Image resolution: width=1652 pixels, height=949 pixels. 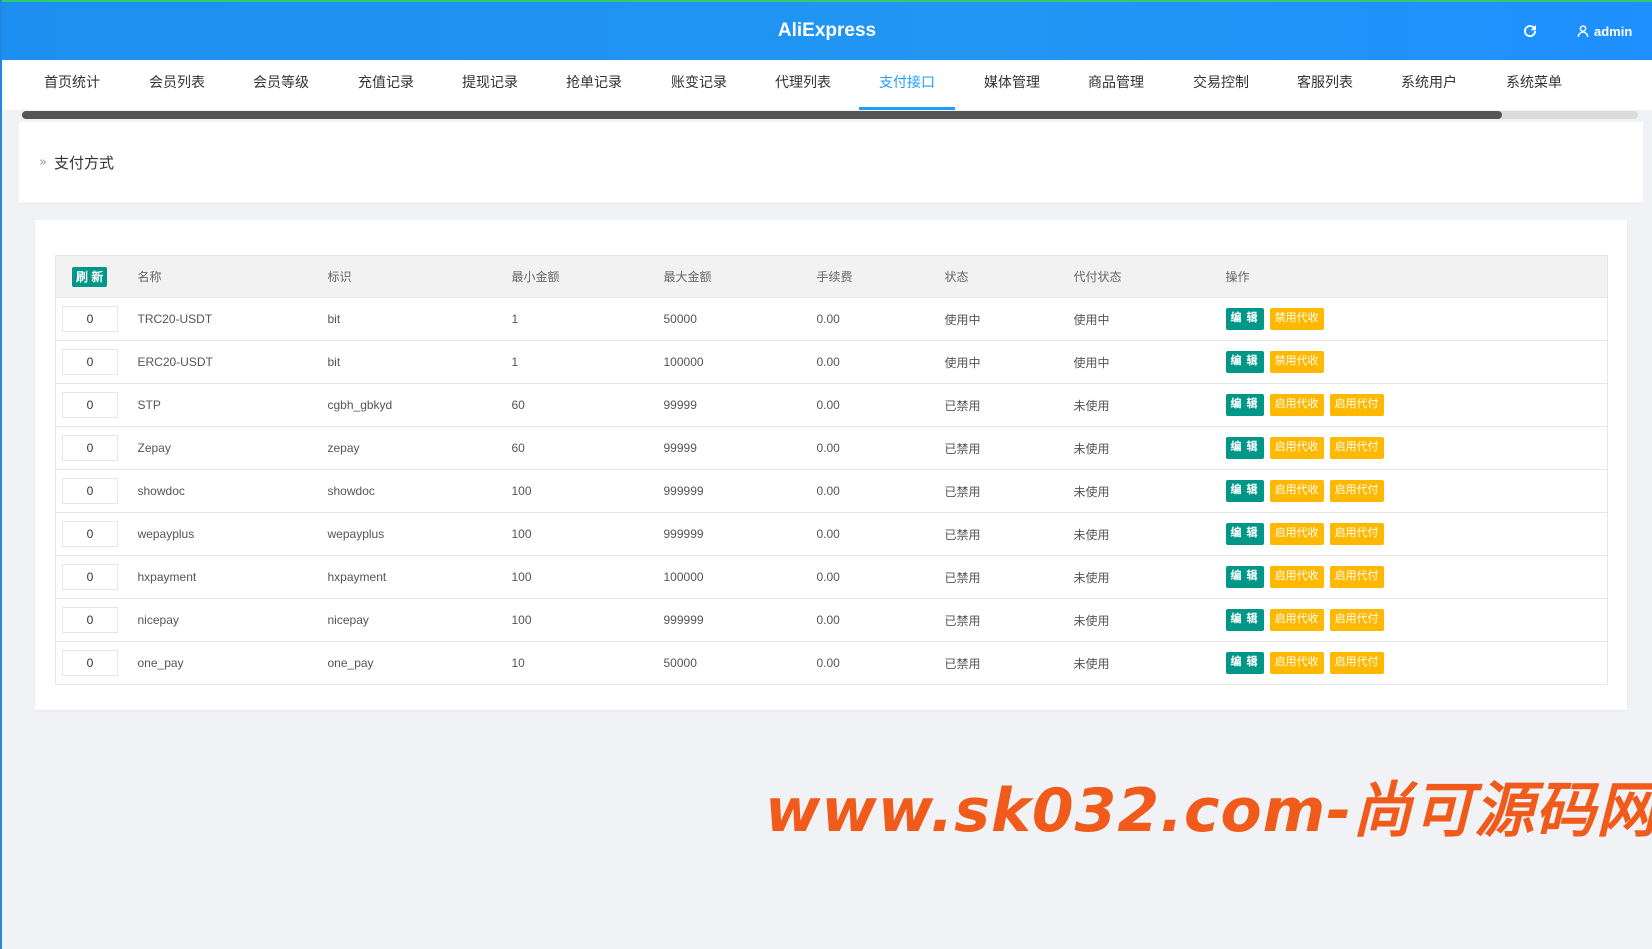 I want to click on nav-tab-11: 交易控制, so click(x=1221, y=85).